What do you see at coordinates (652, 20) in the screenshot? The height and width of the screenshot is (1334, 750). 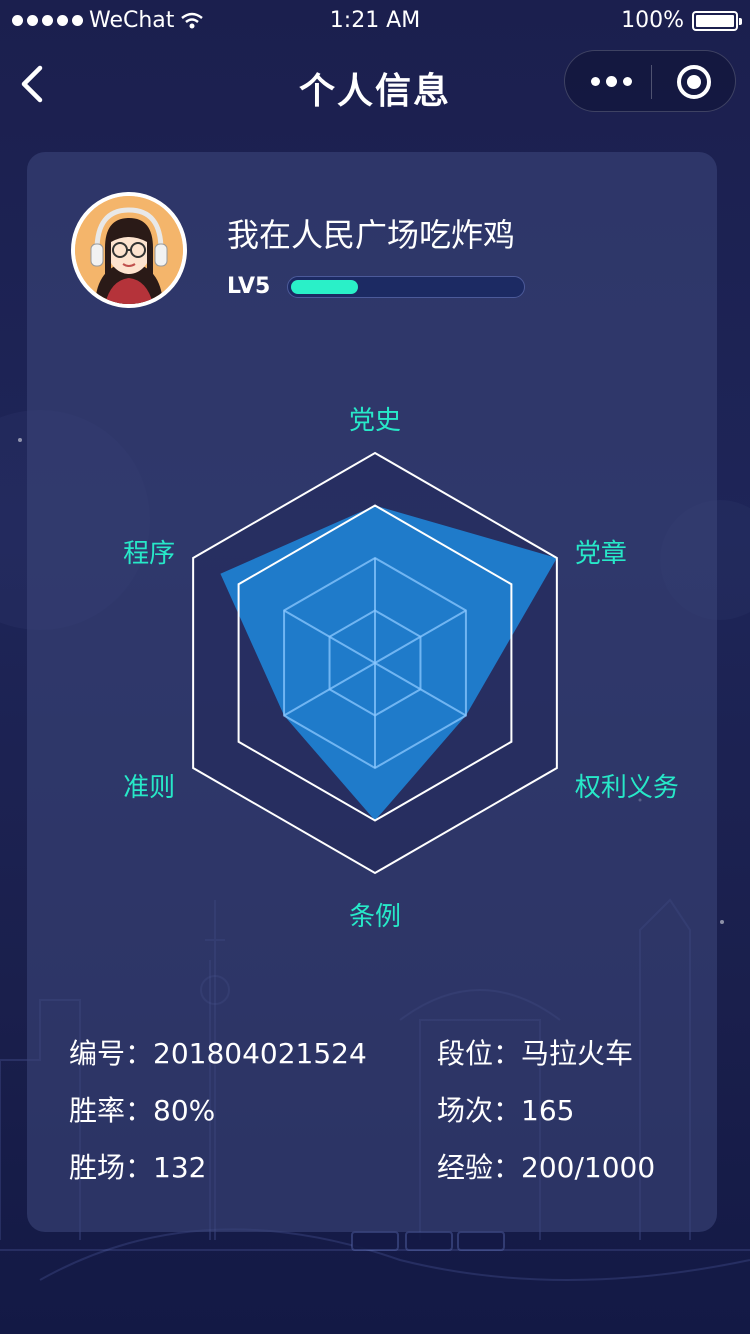 I see `battery-percent: 100%` at bounding box center [652, 20].